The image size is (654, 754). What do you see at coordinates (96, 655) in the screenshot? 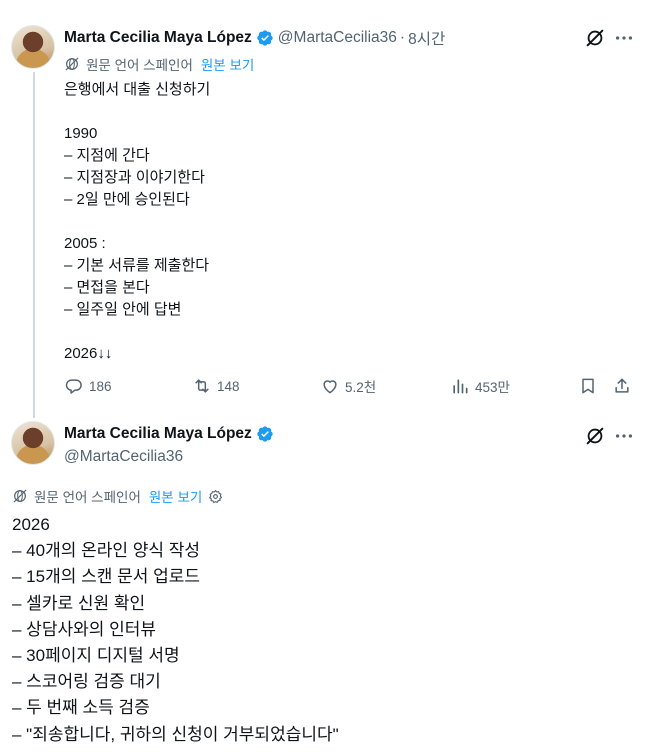
I see `text-line: – 30페이지 디지털 서명` at bounding box center [96, 655].